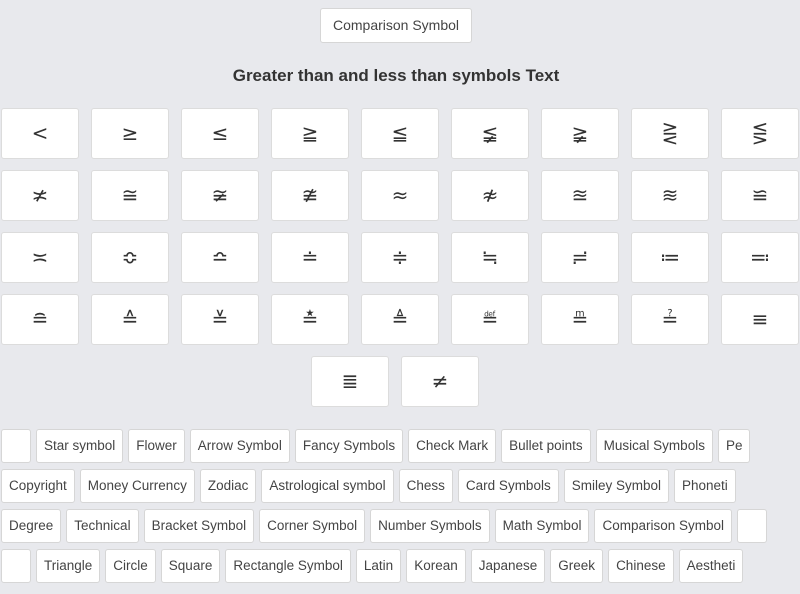 Image resolution: width=800 pixels, height=594 pixels. Describe the element at coordinates (654, 446) in the screenshot. I see `category-tag: Musical Symbols` at that location.